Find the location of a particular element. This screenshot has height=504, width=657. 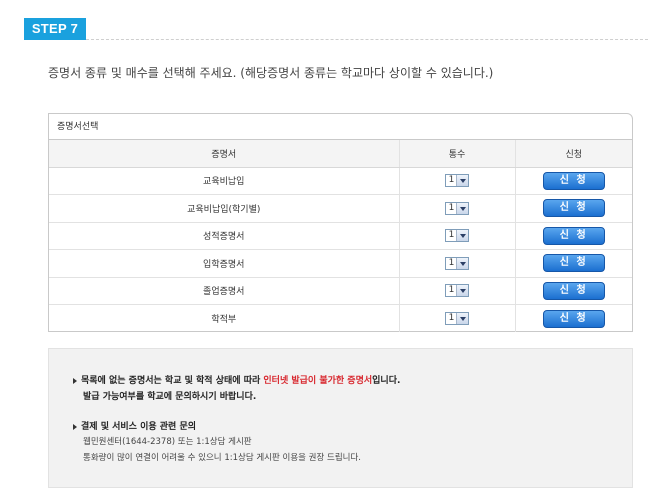

header-quantity: 통수 is located at coordinates (456, 154).